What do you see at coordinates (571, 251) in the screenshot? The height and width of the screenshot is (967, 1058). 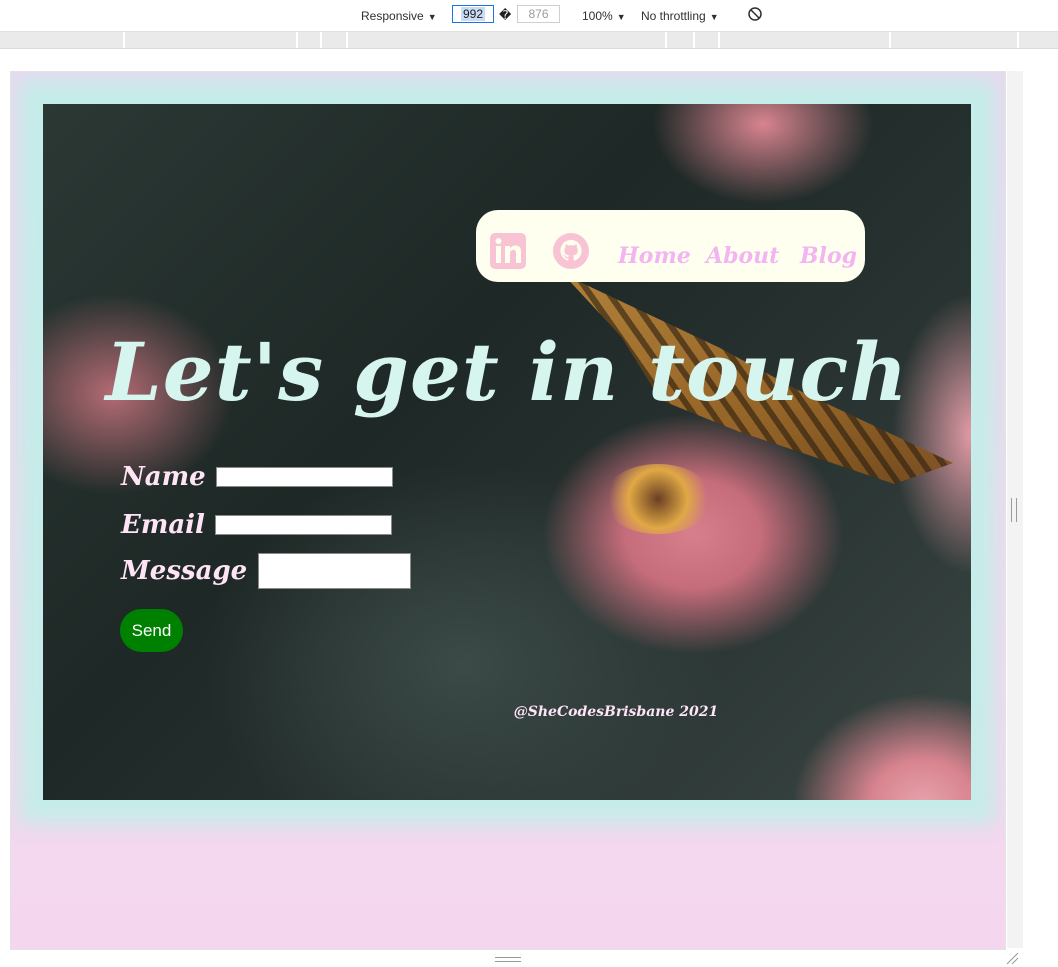 I see `github-icon` at bounding box center [571, 251].